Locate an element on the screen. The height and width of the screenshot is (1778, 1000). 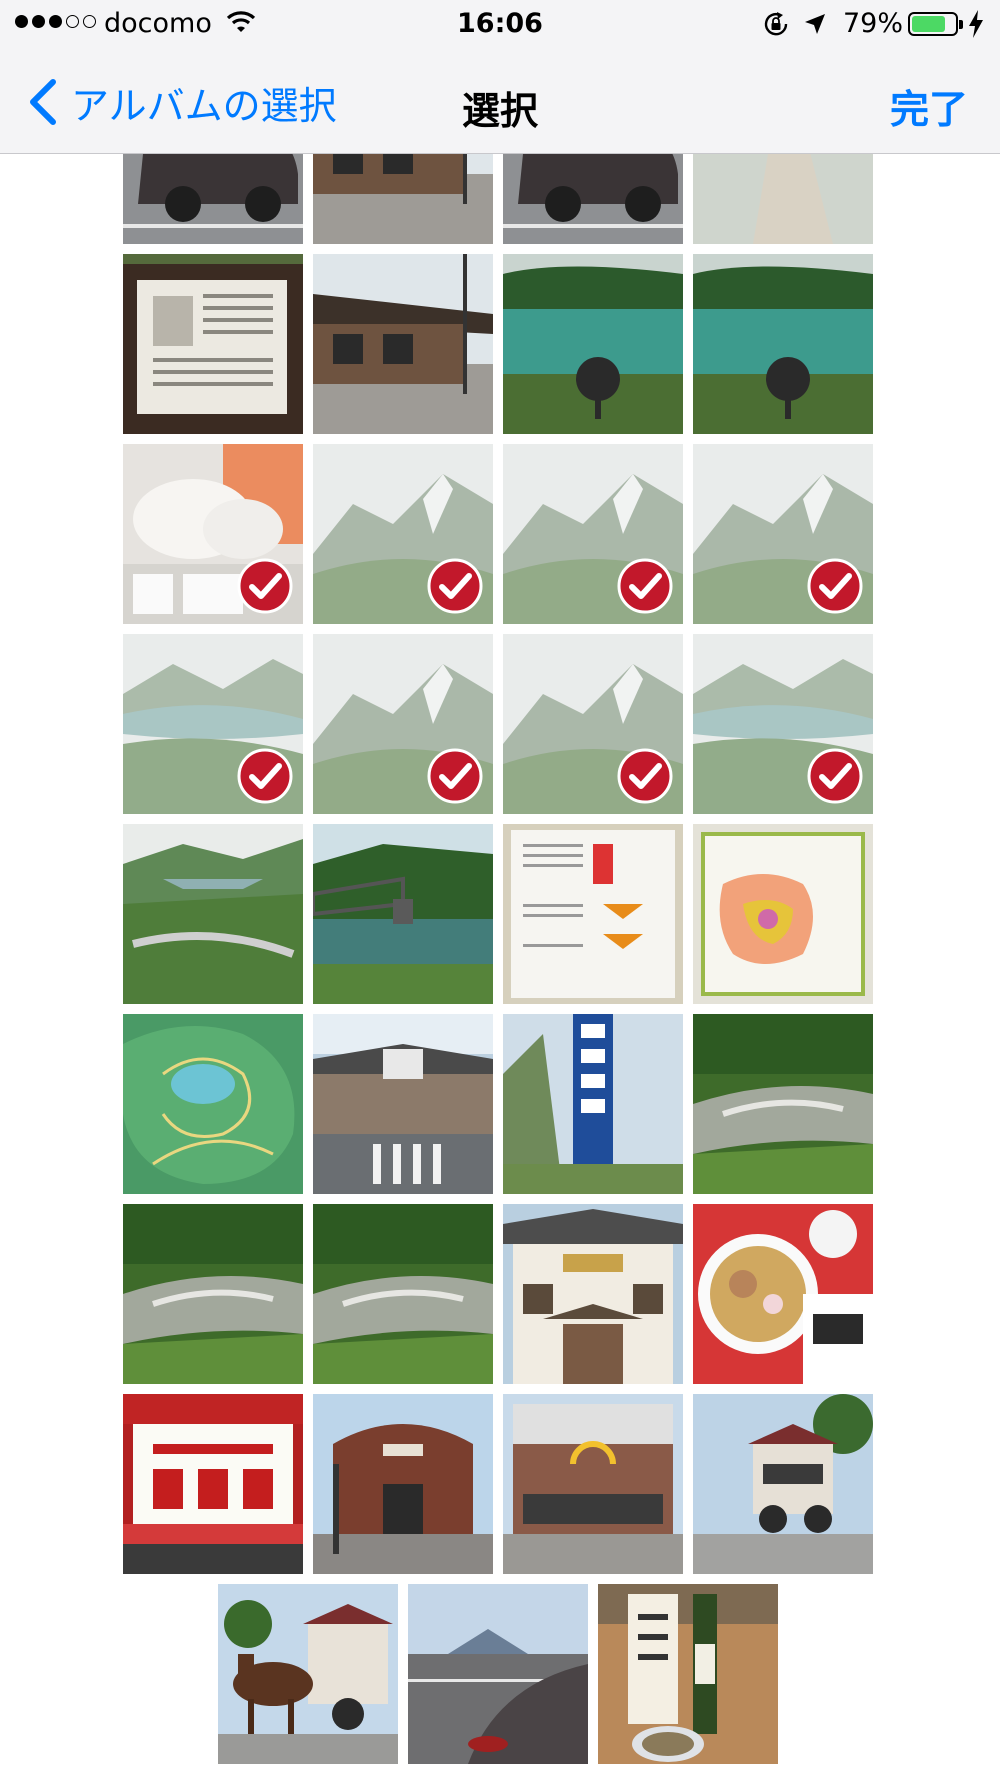
top-bar: docomo 16:06 79% アルバムの選択 選択 完了 is located at coordinates (500, 77).